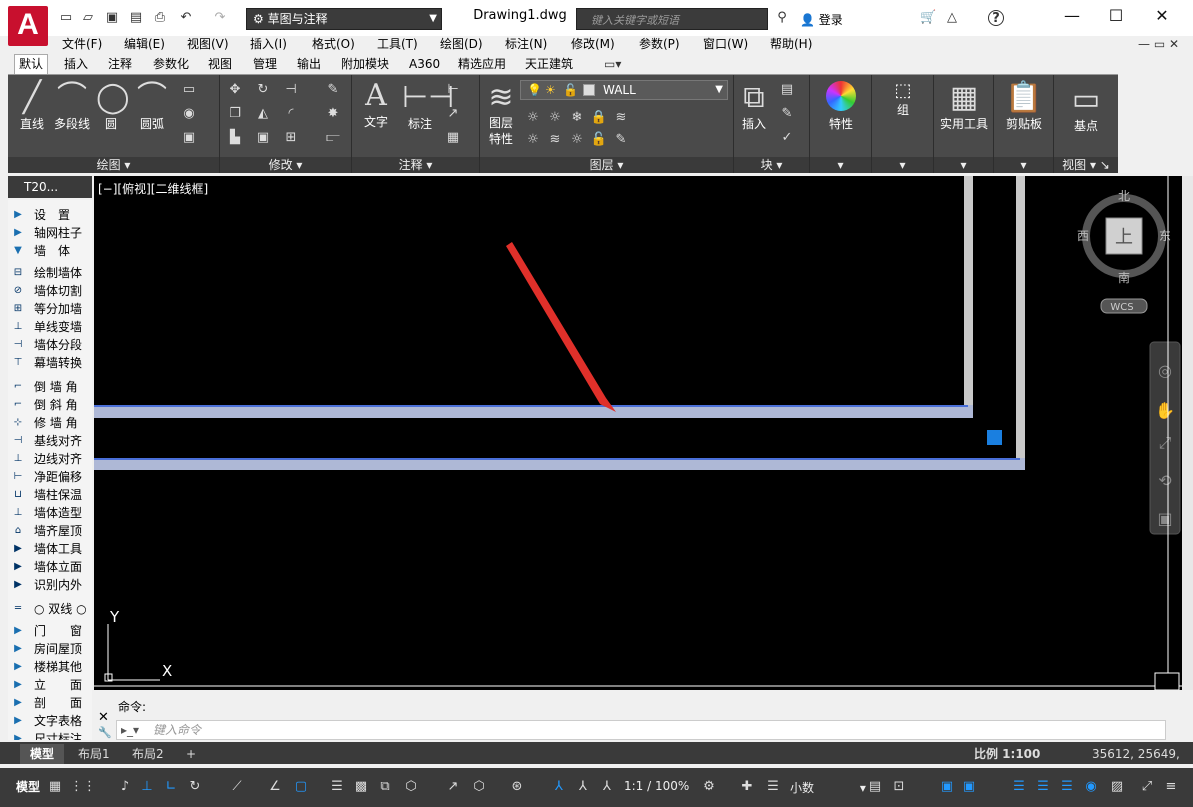 Image resolution: width=1193 pixels, height=807 pixels. I want to click on block-panel-title: 块 ▾, so click(771, 165).